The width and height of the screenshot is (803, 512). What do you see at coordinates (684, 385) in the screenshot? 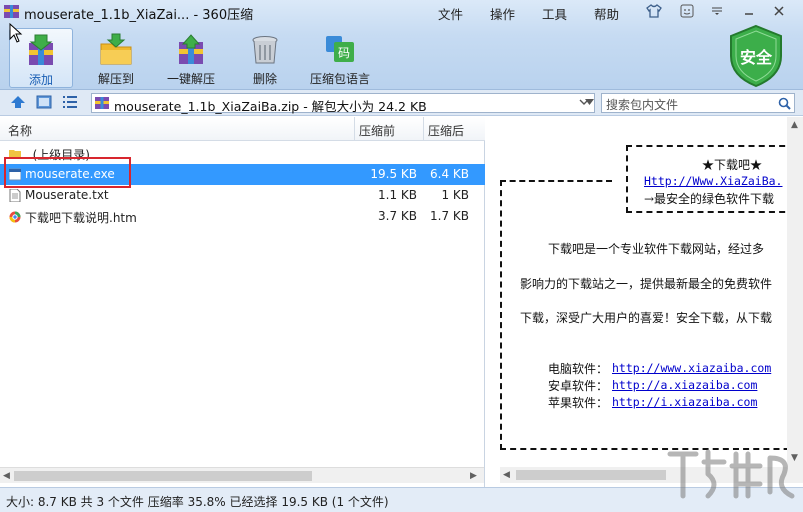
I see `android-software-link: http://a.xiazaiba.com` at bounding box center [684, 385].